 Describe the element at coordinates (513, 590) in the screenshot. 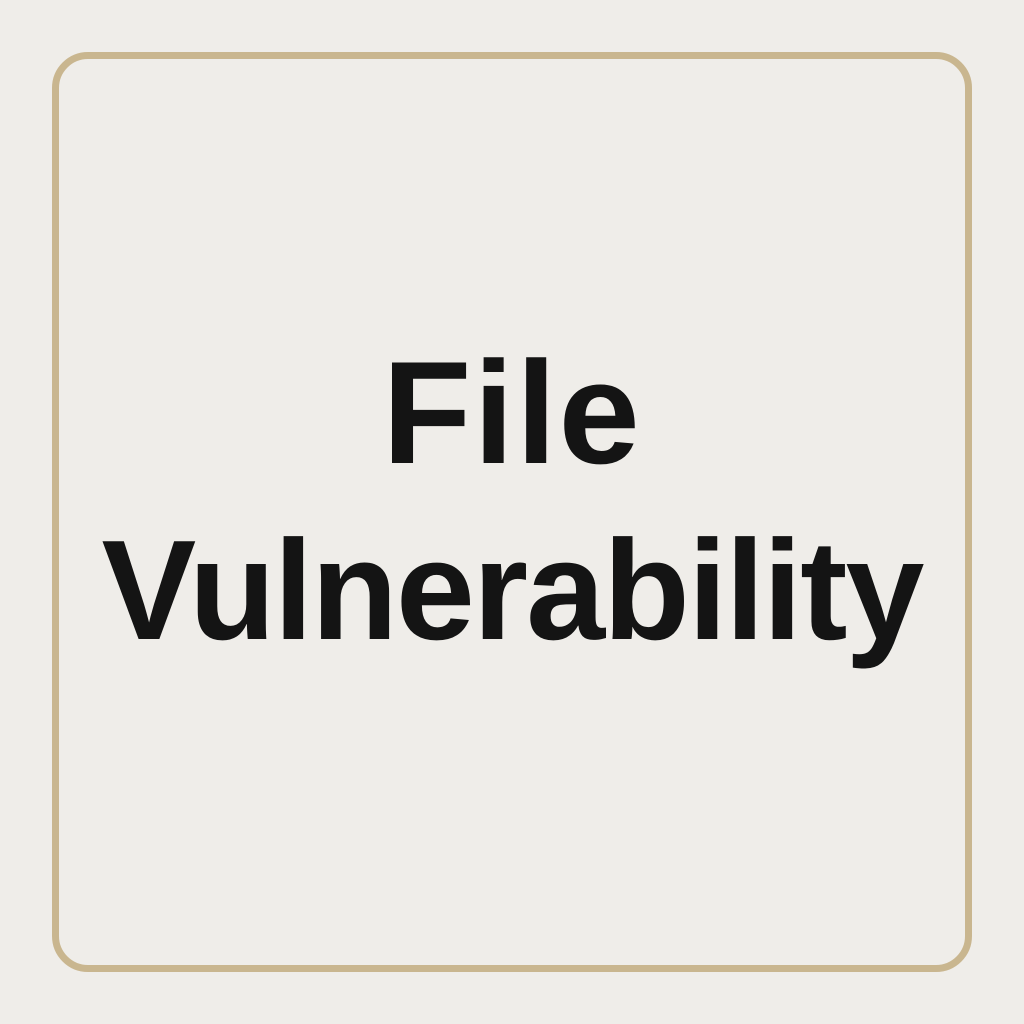

I see `title-line-2: Vulnerability` at that location.